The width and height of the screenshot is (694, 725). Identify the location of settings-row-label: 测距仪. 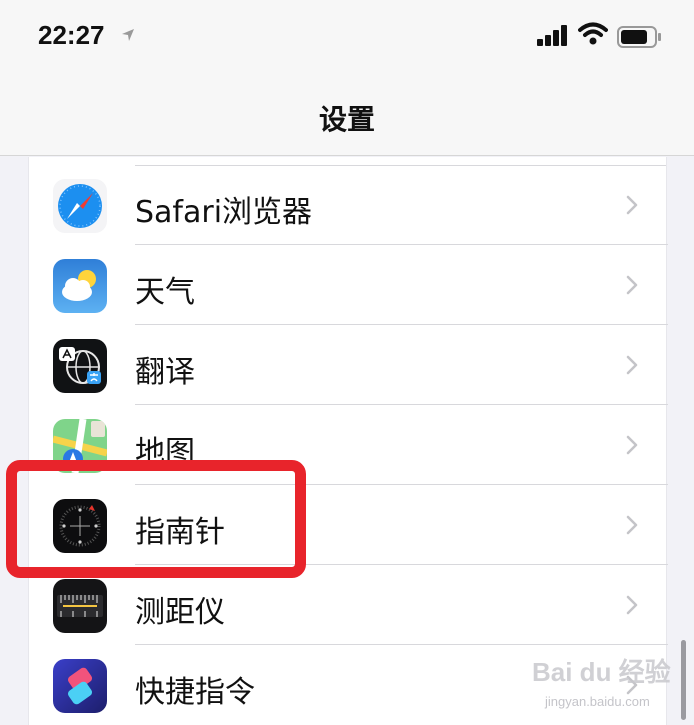
(180, 612).